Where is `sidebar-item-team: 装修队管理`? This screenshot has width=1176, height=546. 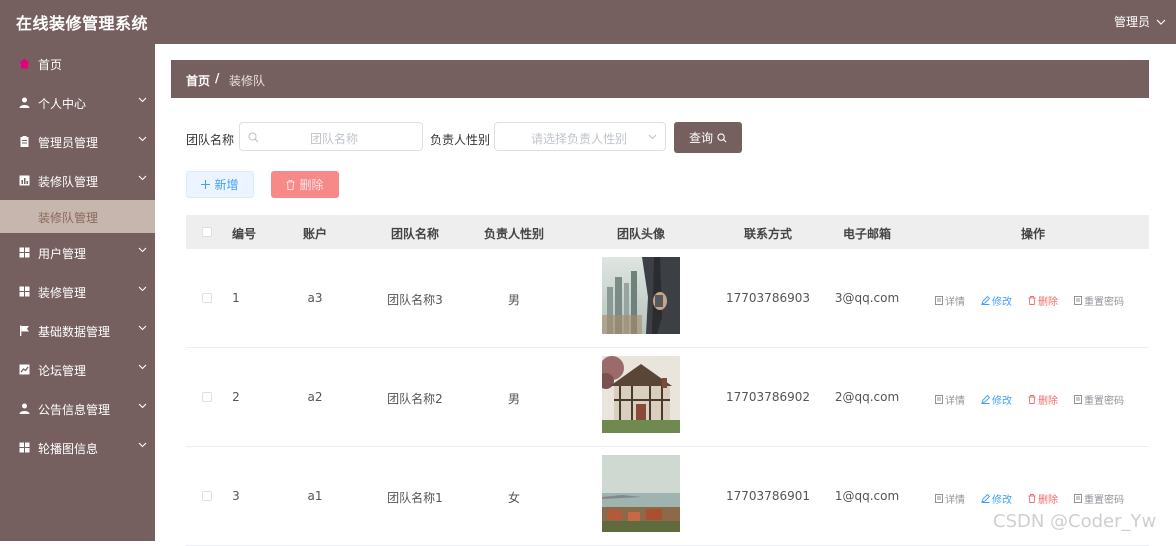 sidebar-item-team: 装修队管理 is located at coordinates (77, 180).